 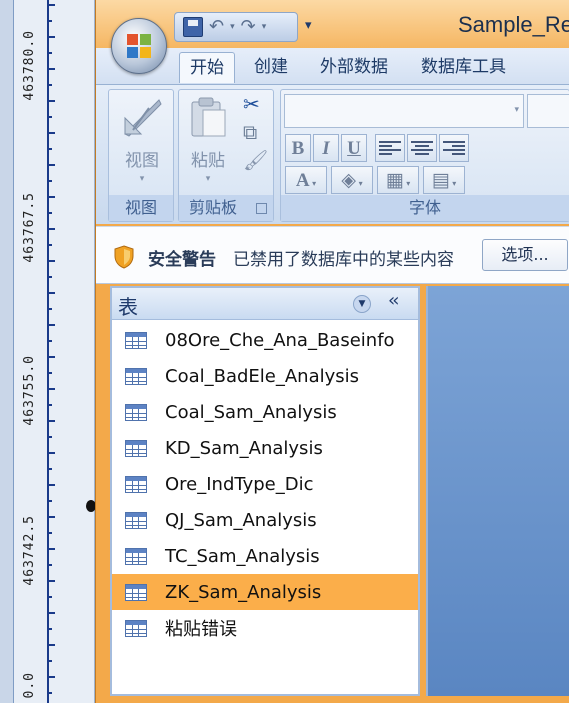 What do you see at coordinates (349, 180) in the screenshot?
I see `paint-bucket-icon: ◈` at bounding box center [349, 180].